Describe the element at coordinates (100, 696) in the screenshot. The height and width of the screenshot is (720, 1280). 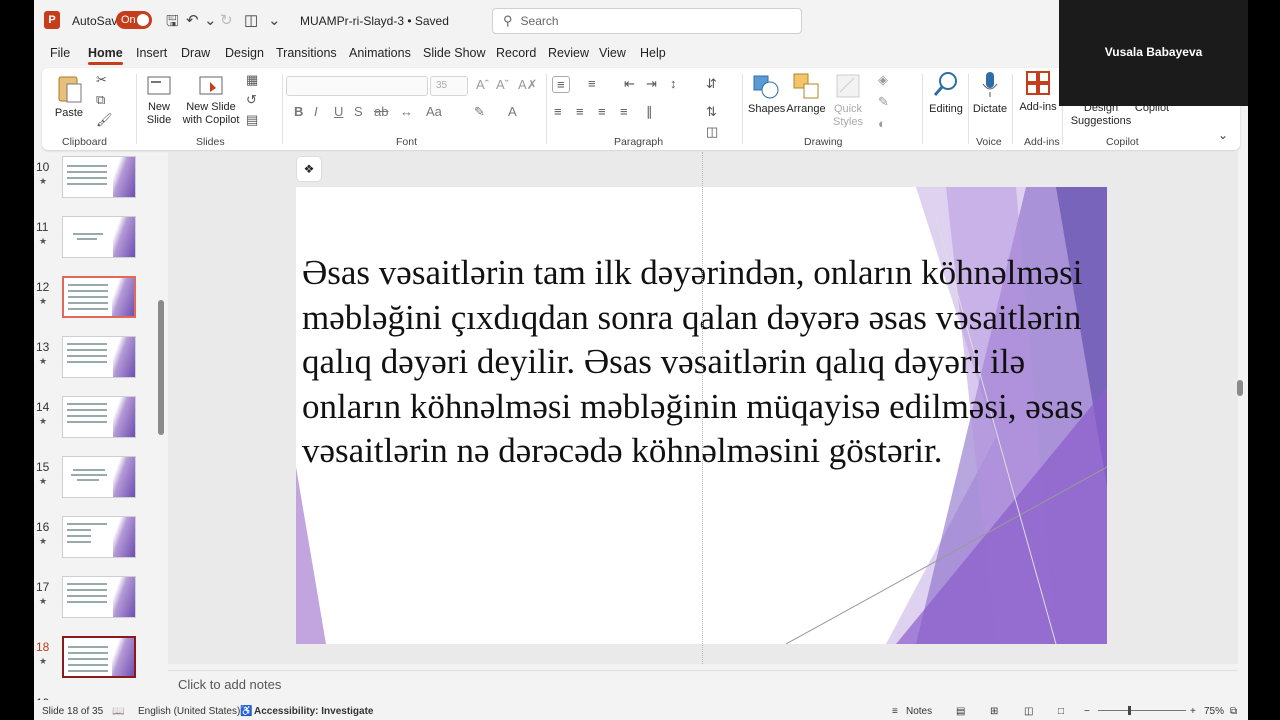
I see `slide-thumbnail: 19` at that location.